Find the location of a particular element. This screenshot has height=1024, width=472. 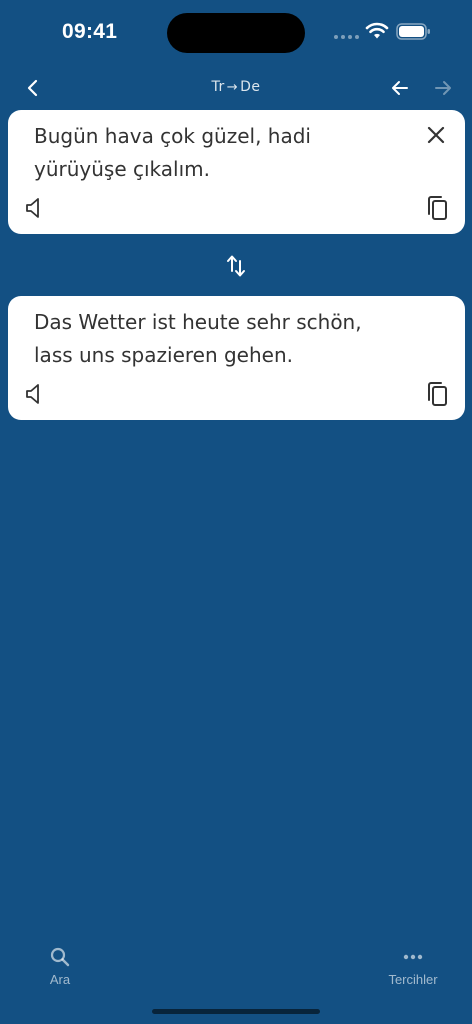

tab-preferences-label: Tercihler is located at coordinates (413, 979).